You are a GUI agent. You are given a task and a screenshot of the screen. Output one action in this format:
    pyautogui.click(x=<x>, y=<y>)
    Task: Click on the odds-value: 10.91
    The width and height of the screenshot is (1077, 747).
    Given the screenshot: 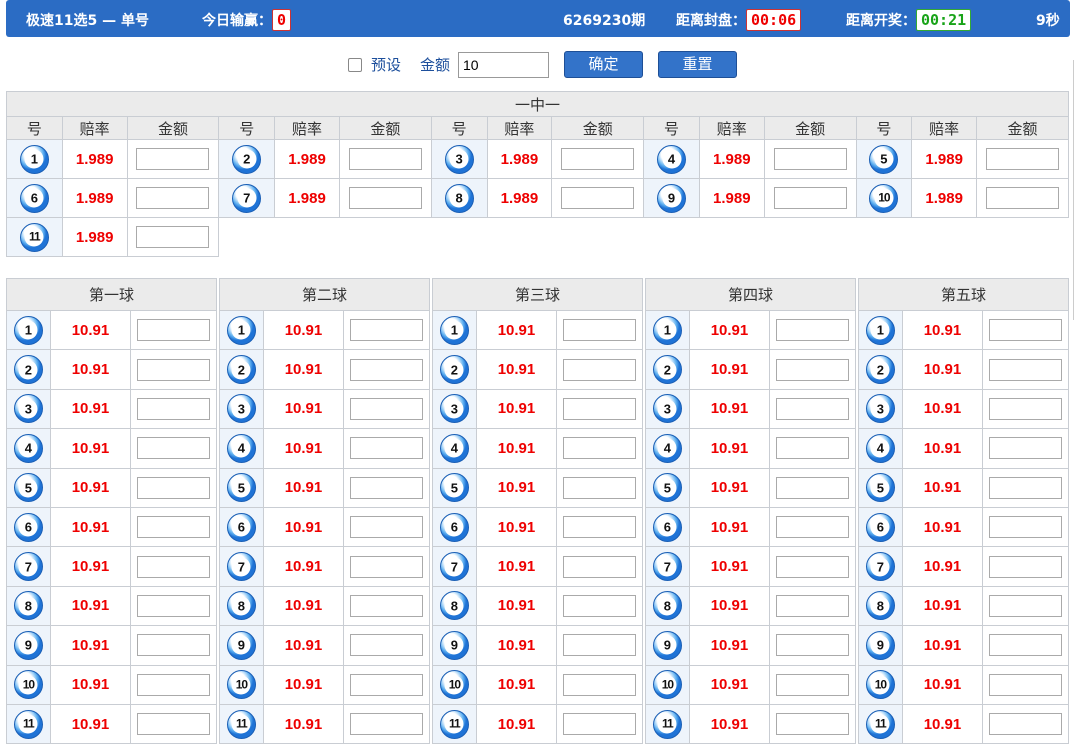 What is the action you would take?
    pyautogui.click(x=729, y=724)
    